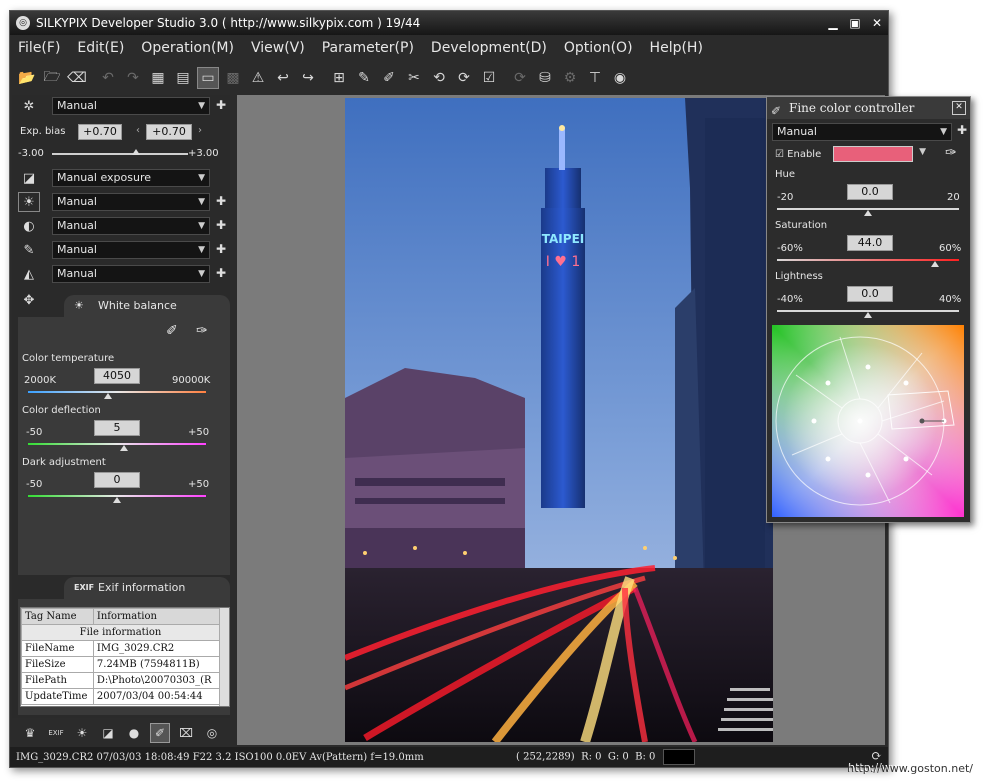 Image resolution: width=989 pixels, height=783 pixels. What do you see at coordinates (877, 23) in the screenshot?
I see `close-button: ✕` at bounding box center [877, 23].